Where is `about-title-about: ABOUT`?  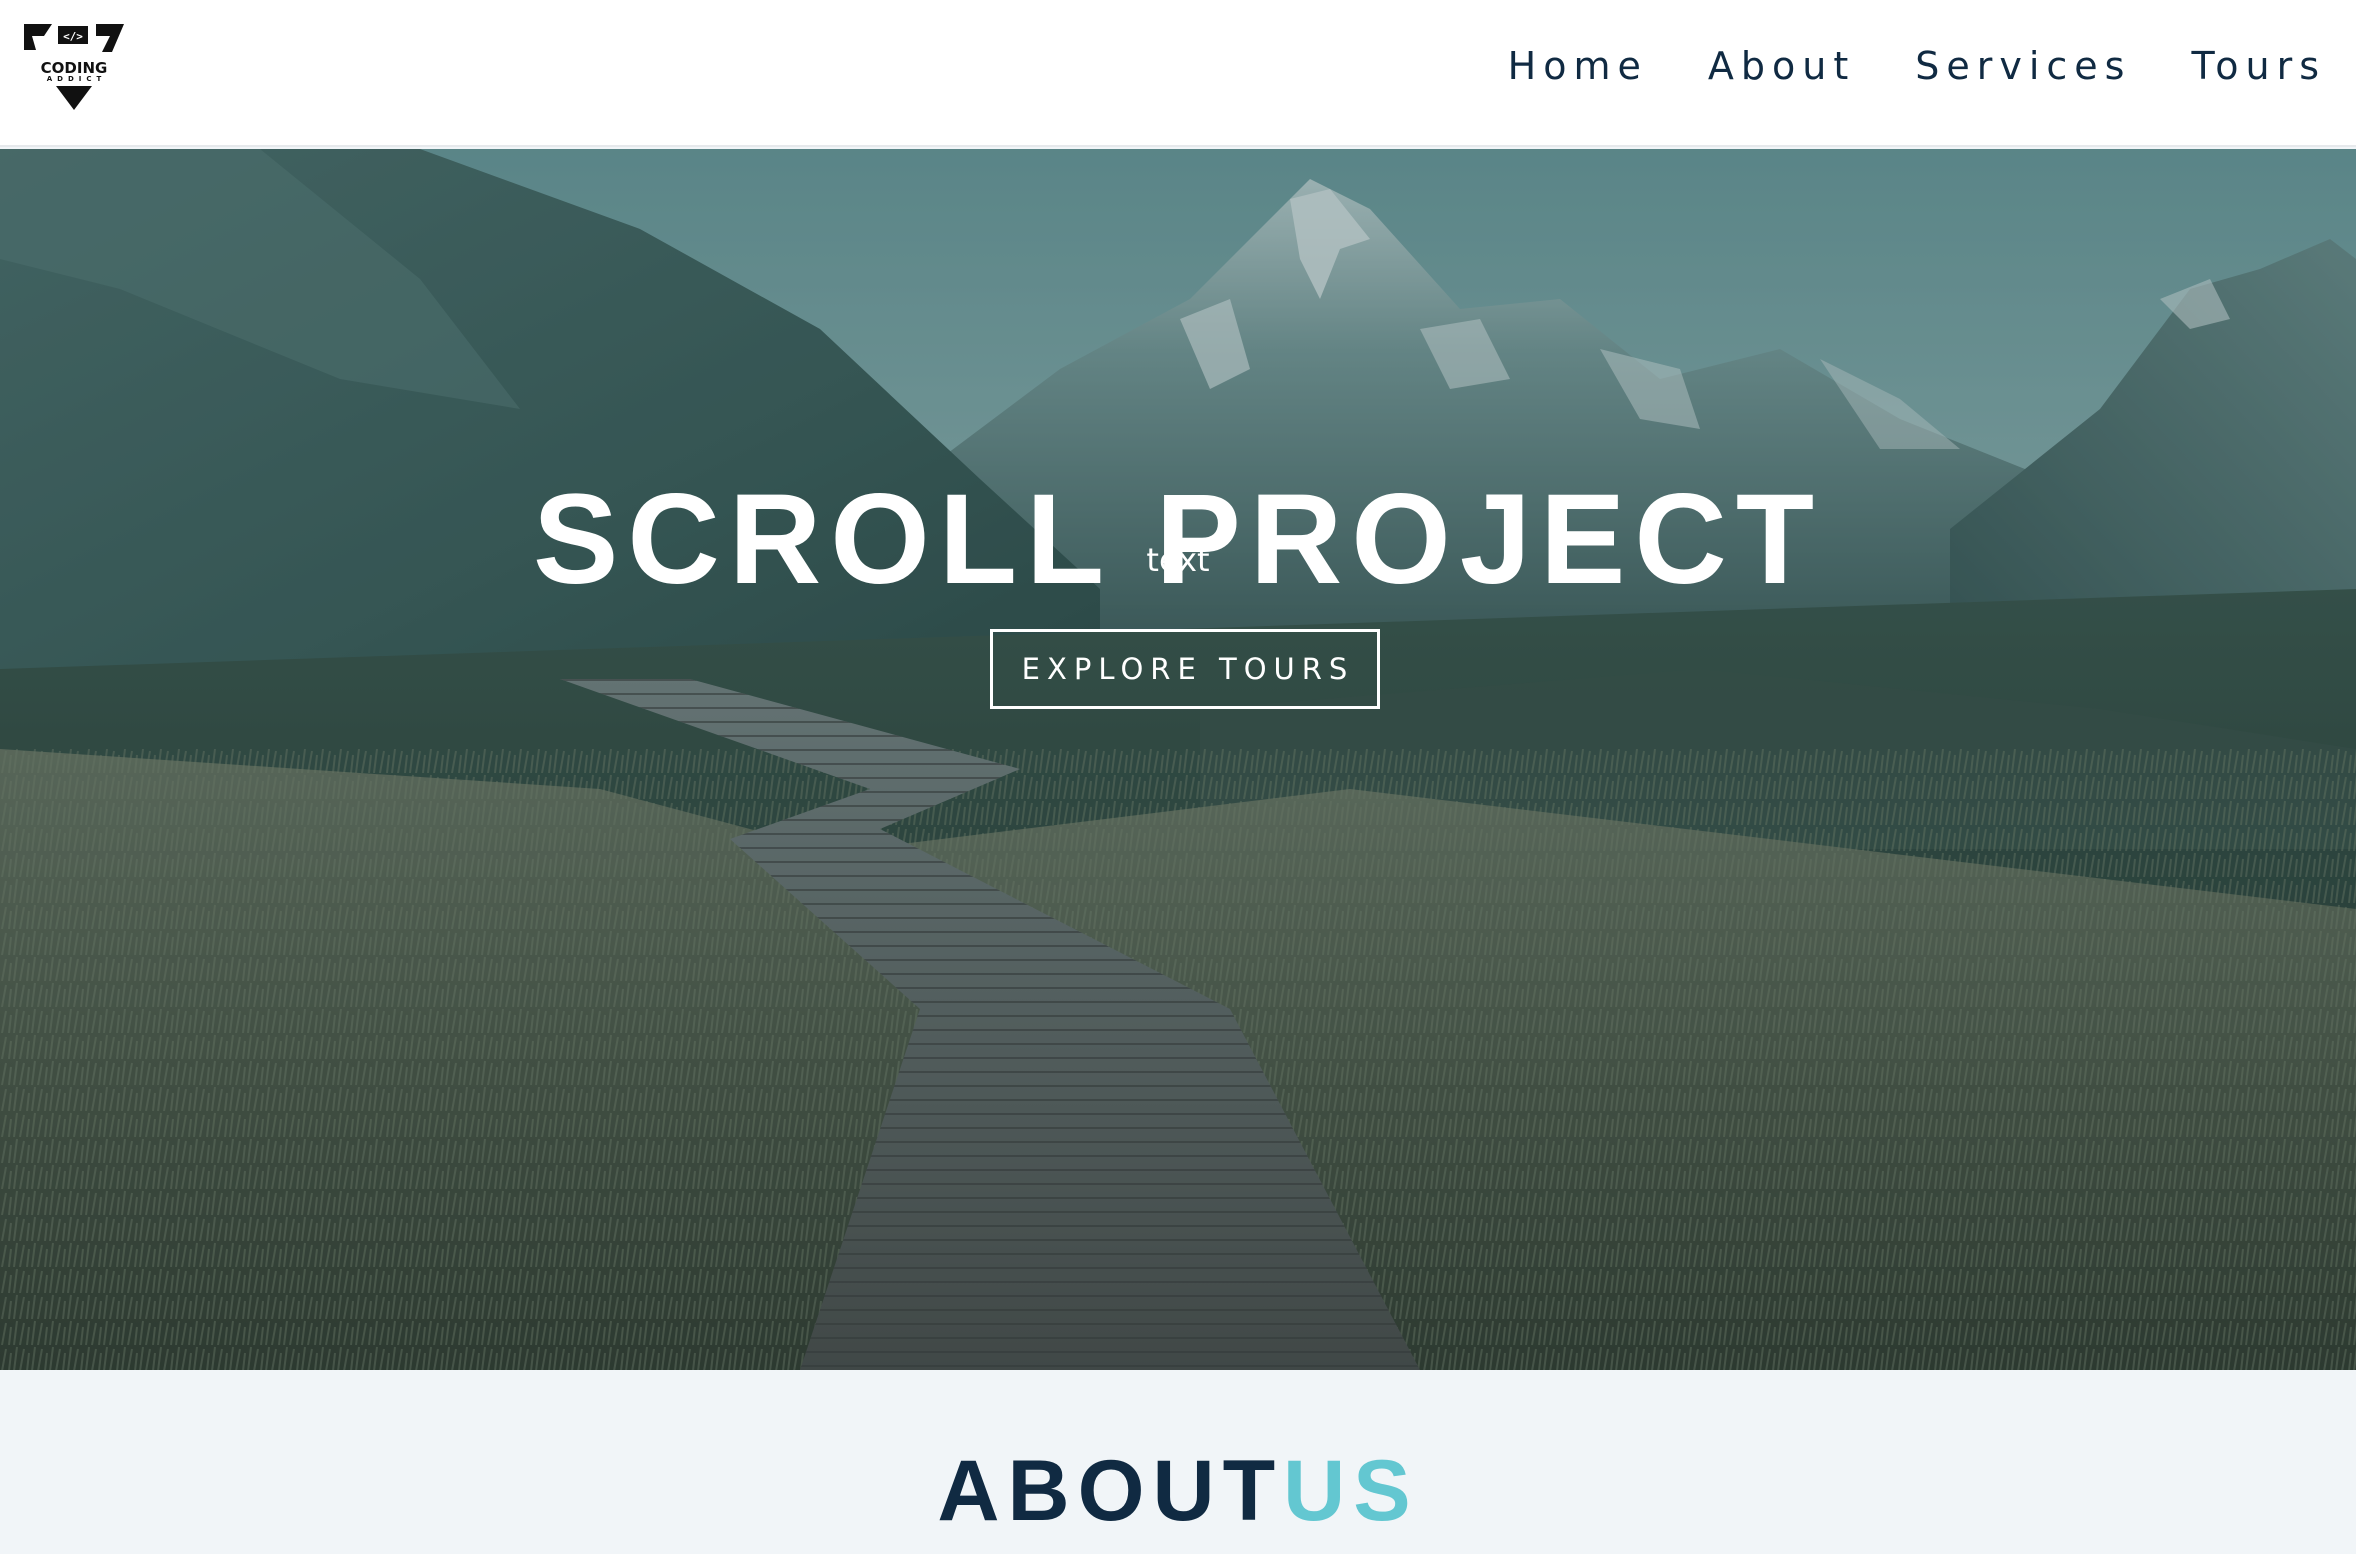 about-title-about: ABOUT is located at coordinates (1110, 1491).